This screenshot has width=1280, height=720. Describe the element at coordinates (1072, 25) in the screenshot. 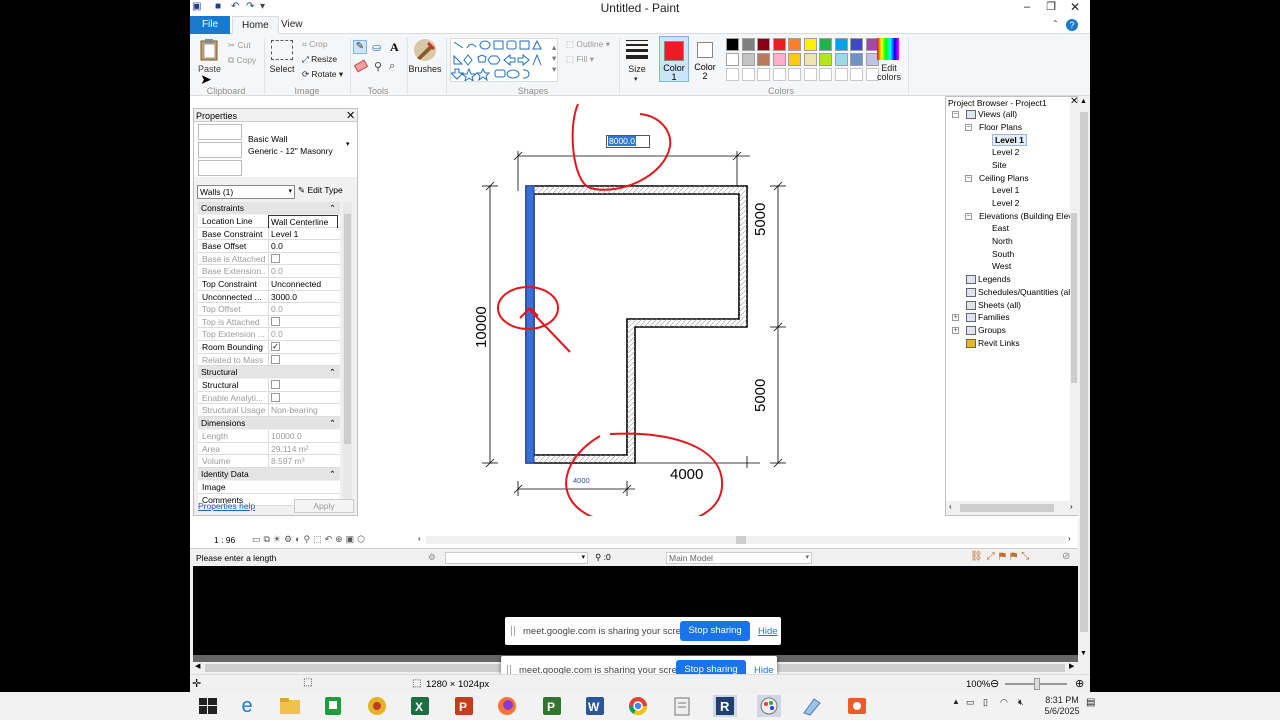

I see `help-icon: ?` at that location.